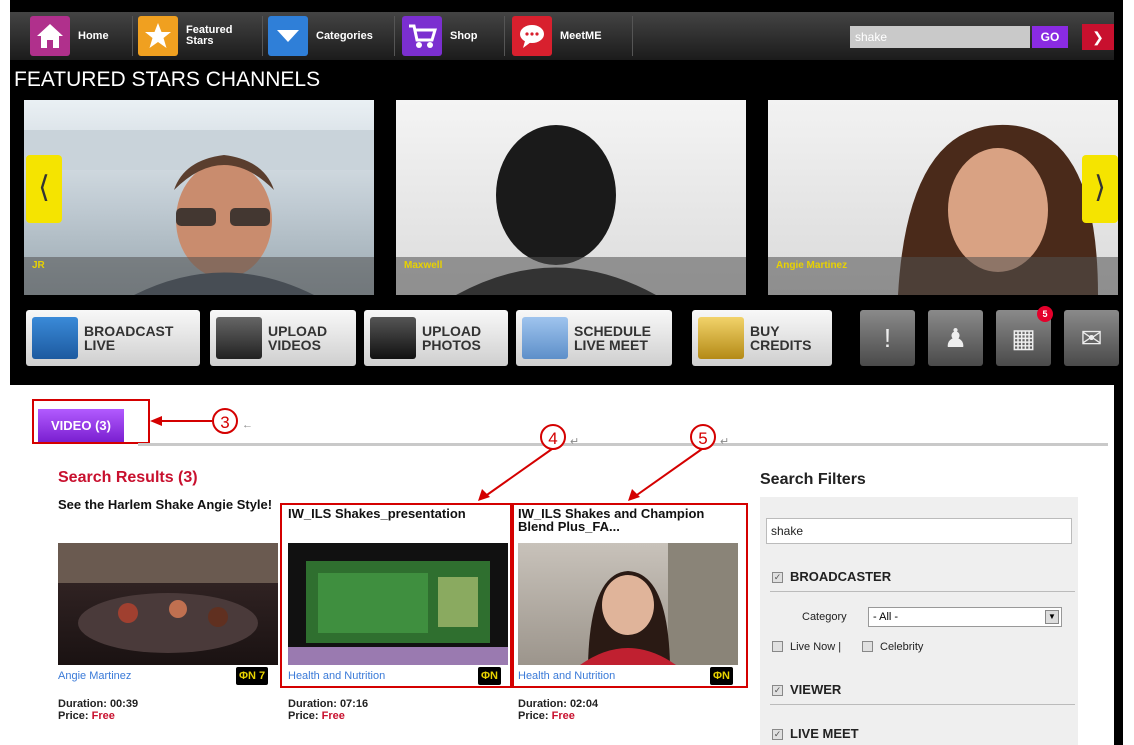 This screenshot has height=745, width=1134. I want to click on featured-name: Angie Martinez, so click(812, 265).